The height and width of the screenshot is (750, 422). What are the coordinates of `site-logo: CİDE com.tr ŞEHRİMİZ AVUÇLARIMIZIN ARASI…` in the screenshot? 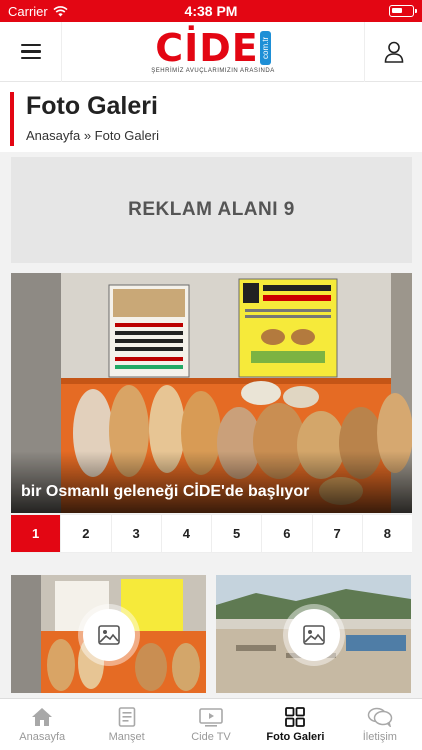 It's located at (213, 51).